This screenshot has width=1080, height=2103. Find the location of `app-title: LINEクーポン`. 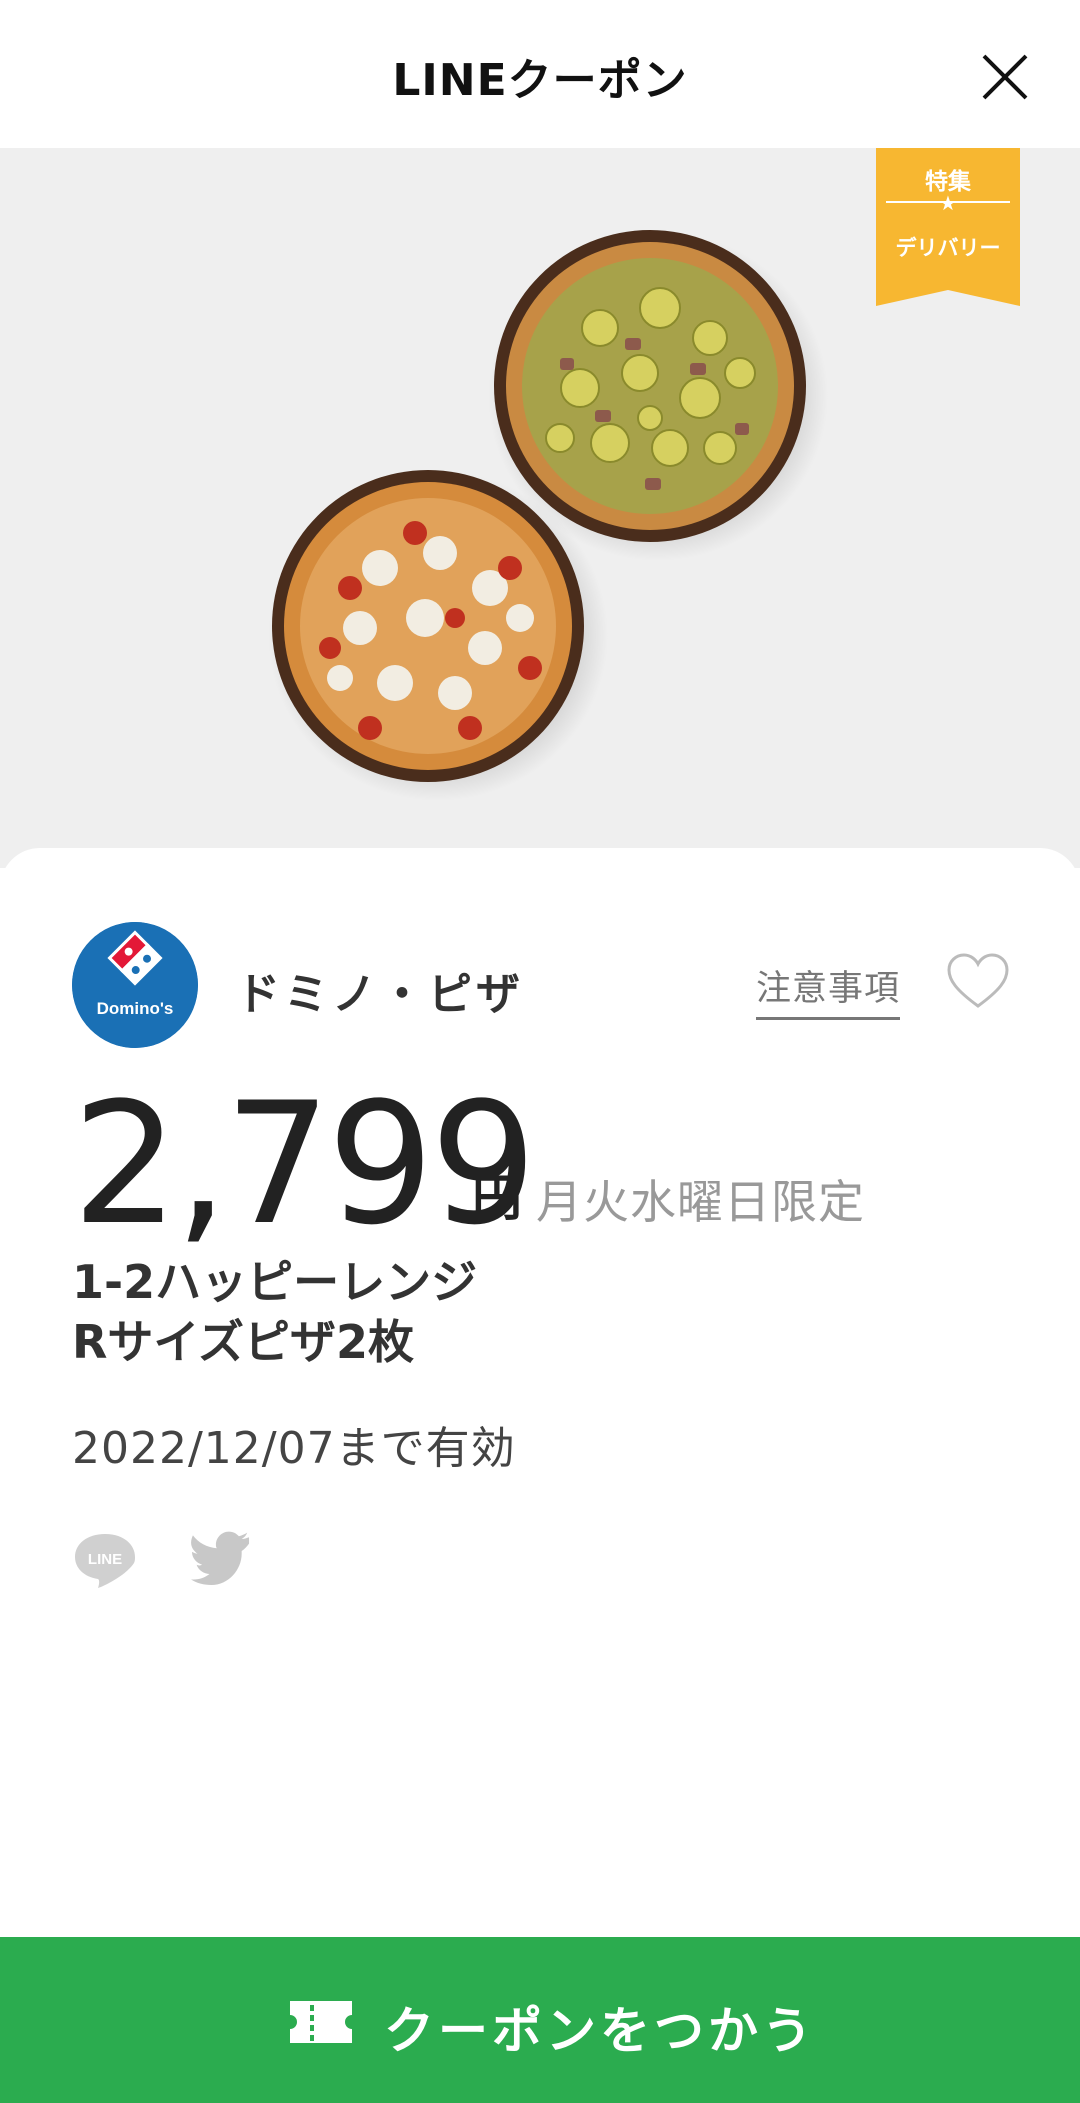

app-title: LINEクーポン is located at coordinates (540, 80).